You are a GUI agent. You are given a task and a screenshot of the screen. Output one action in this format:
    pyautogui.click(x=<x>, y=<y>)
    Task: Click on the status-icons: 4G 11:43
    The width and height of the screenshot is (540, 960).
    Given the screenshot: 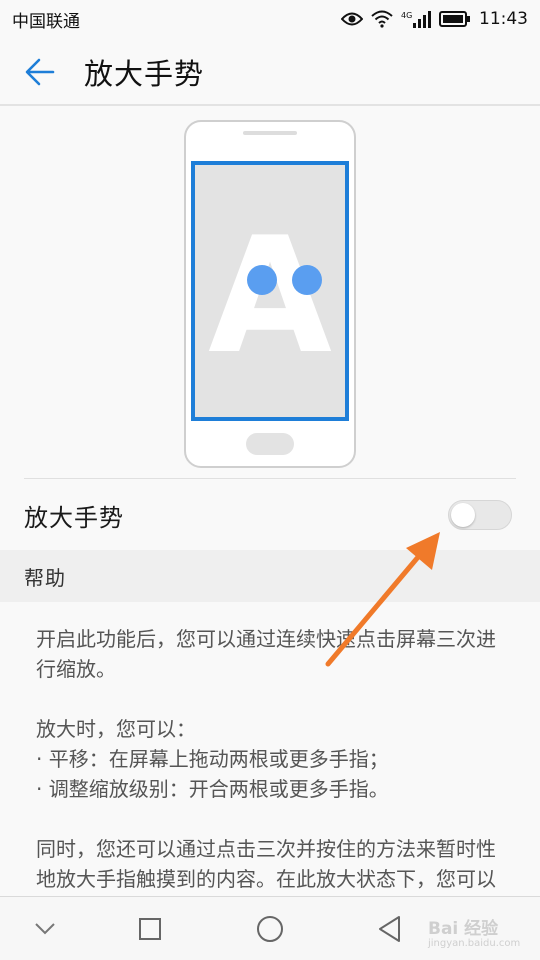 What is the action you would take?
    pyautogui.click(x=434, y=19)
    